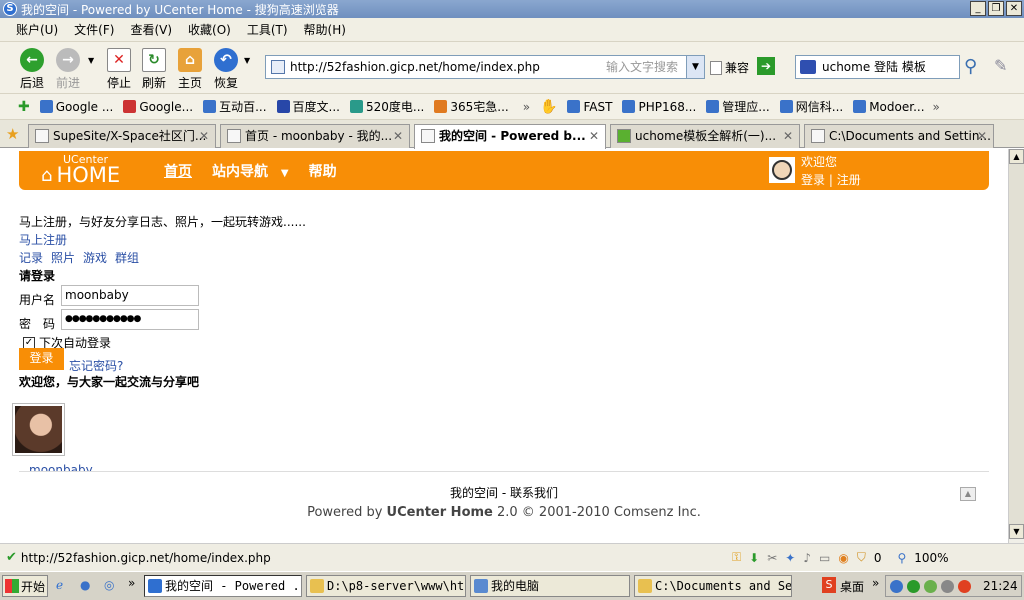 The height and width of the screenshot is (600, 1024). I want to click on nav-home: 首页, so click(178, 171).